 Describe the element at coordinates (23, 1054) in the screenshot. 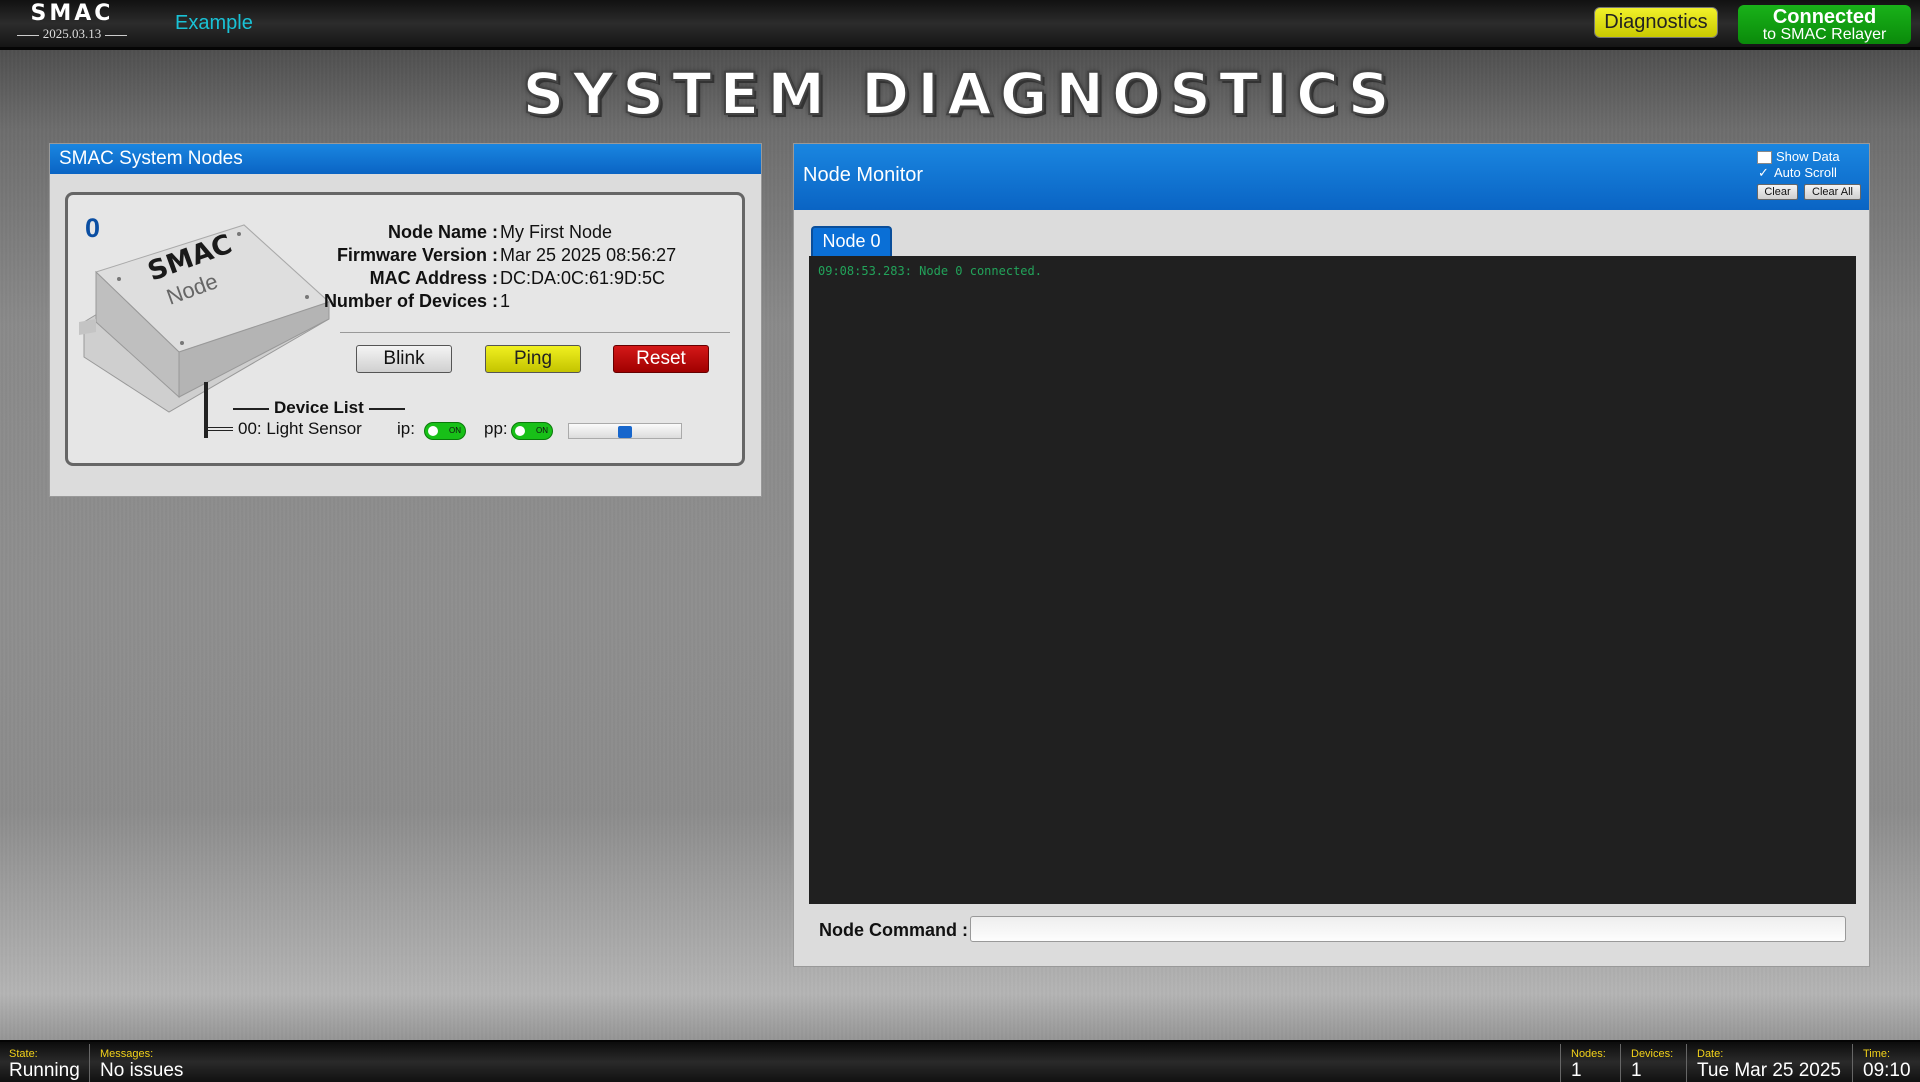

I see `state-label: State:` at that location.